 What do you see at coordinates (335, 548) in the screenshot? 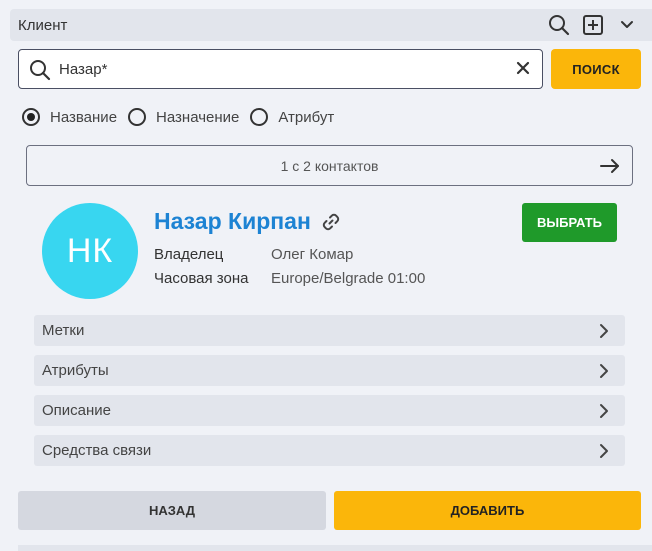
I see `bottom-divider` at bounding box center [335, 548].